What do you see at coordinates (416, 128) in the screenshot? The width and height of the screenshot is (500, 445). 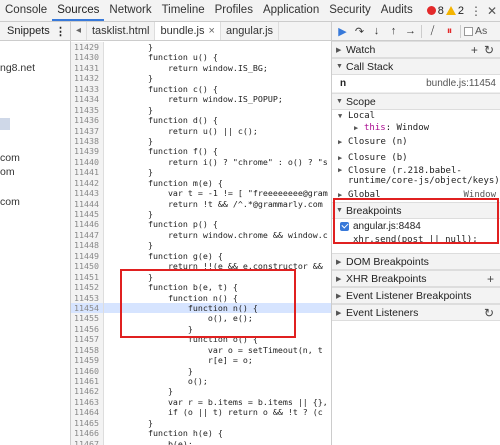 I see `scope-this: ▶ this: Window` at bounding box center [416, 128].